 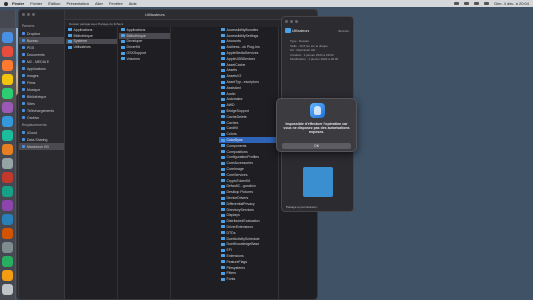 What do you see at coordinates (237, 174) in the screenshot?
I see `list-item-label: CoreServices` at bounding box center [237, 174].